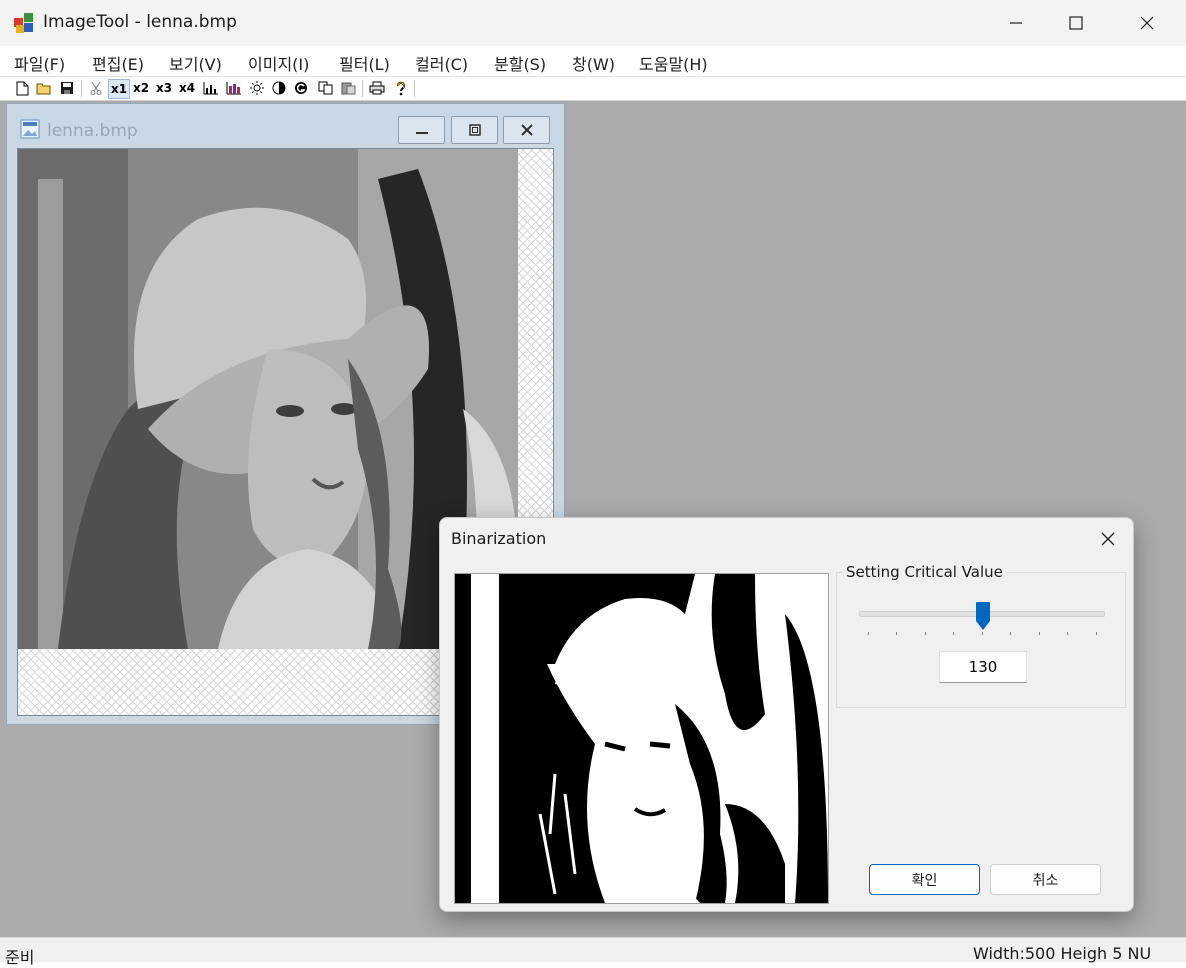  What do you see at coordinates (141, 88) in the screenshot?
I see `zoom-x2-button: x2` at bounding box center [141, 88].